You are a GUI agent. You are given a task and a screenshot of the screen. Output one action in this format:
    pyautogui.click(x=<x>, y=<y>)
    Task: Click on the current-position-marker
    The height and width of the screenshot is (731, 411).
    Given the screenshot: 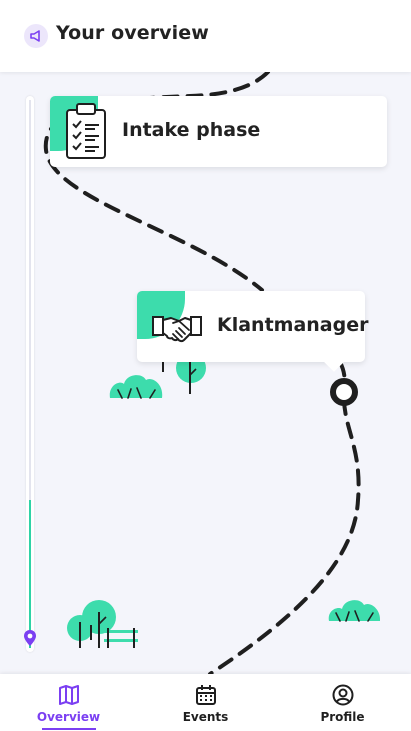 What is the action you would take?
    pyautogui.click(x=344, y=392)
    